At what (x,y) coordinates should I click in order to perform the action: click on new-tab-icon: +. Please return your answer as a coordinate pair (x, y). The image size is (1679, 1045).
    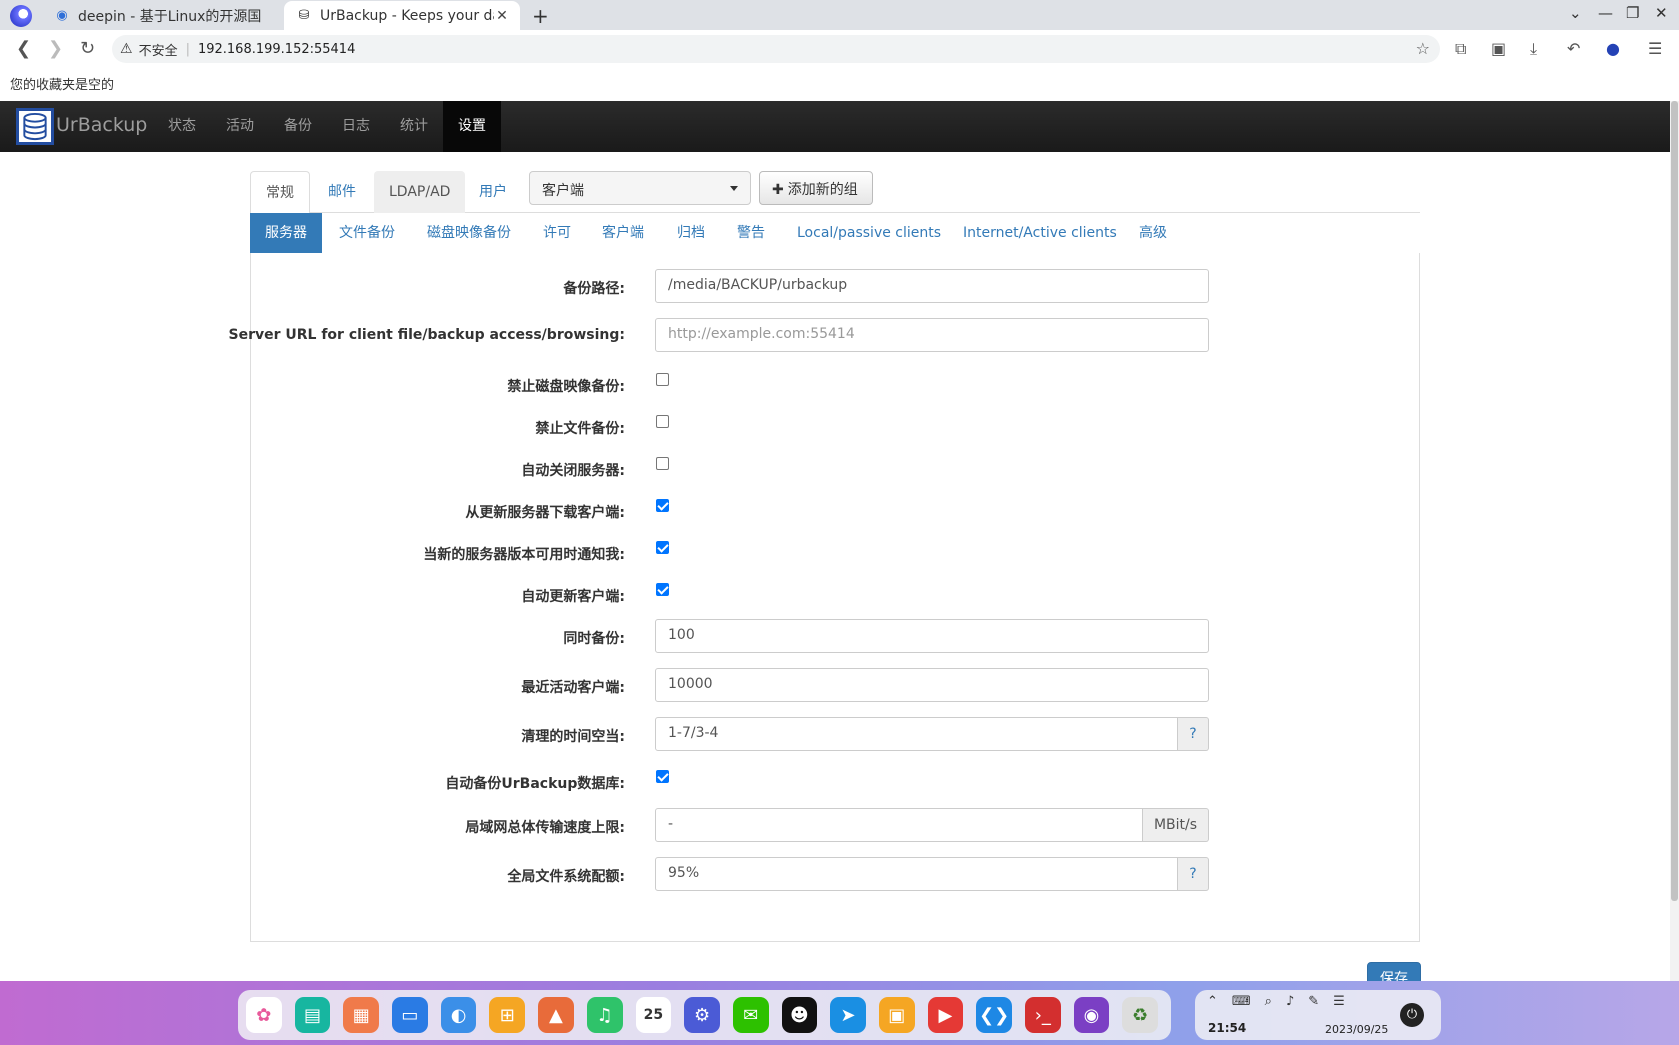
    Looking at the image, I should click on (540, 16).